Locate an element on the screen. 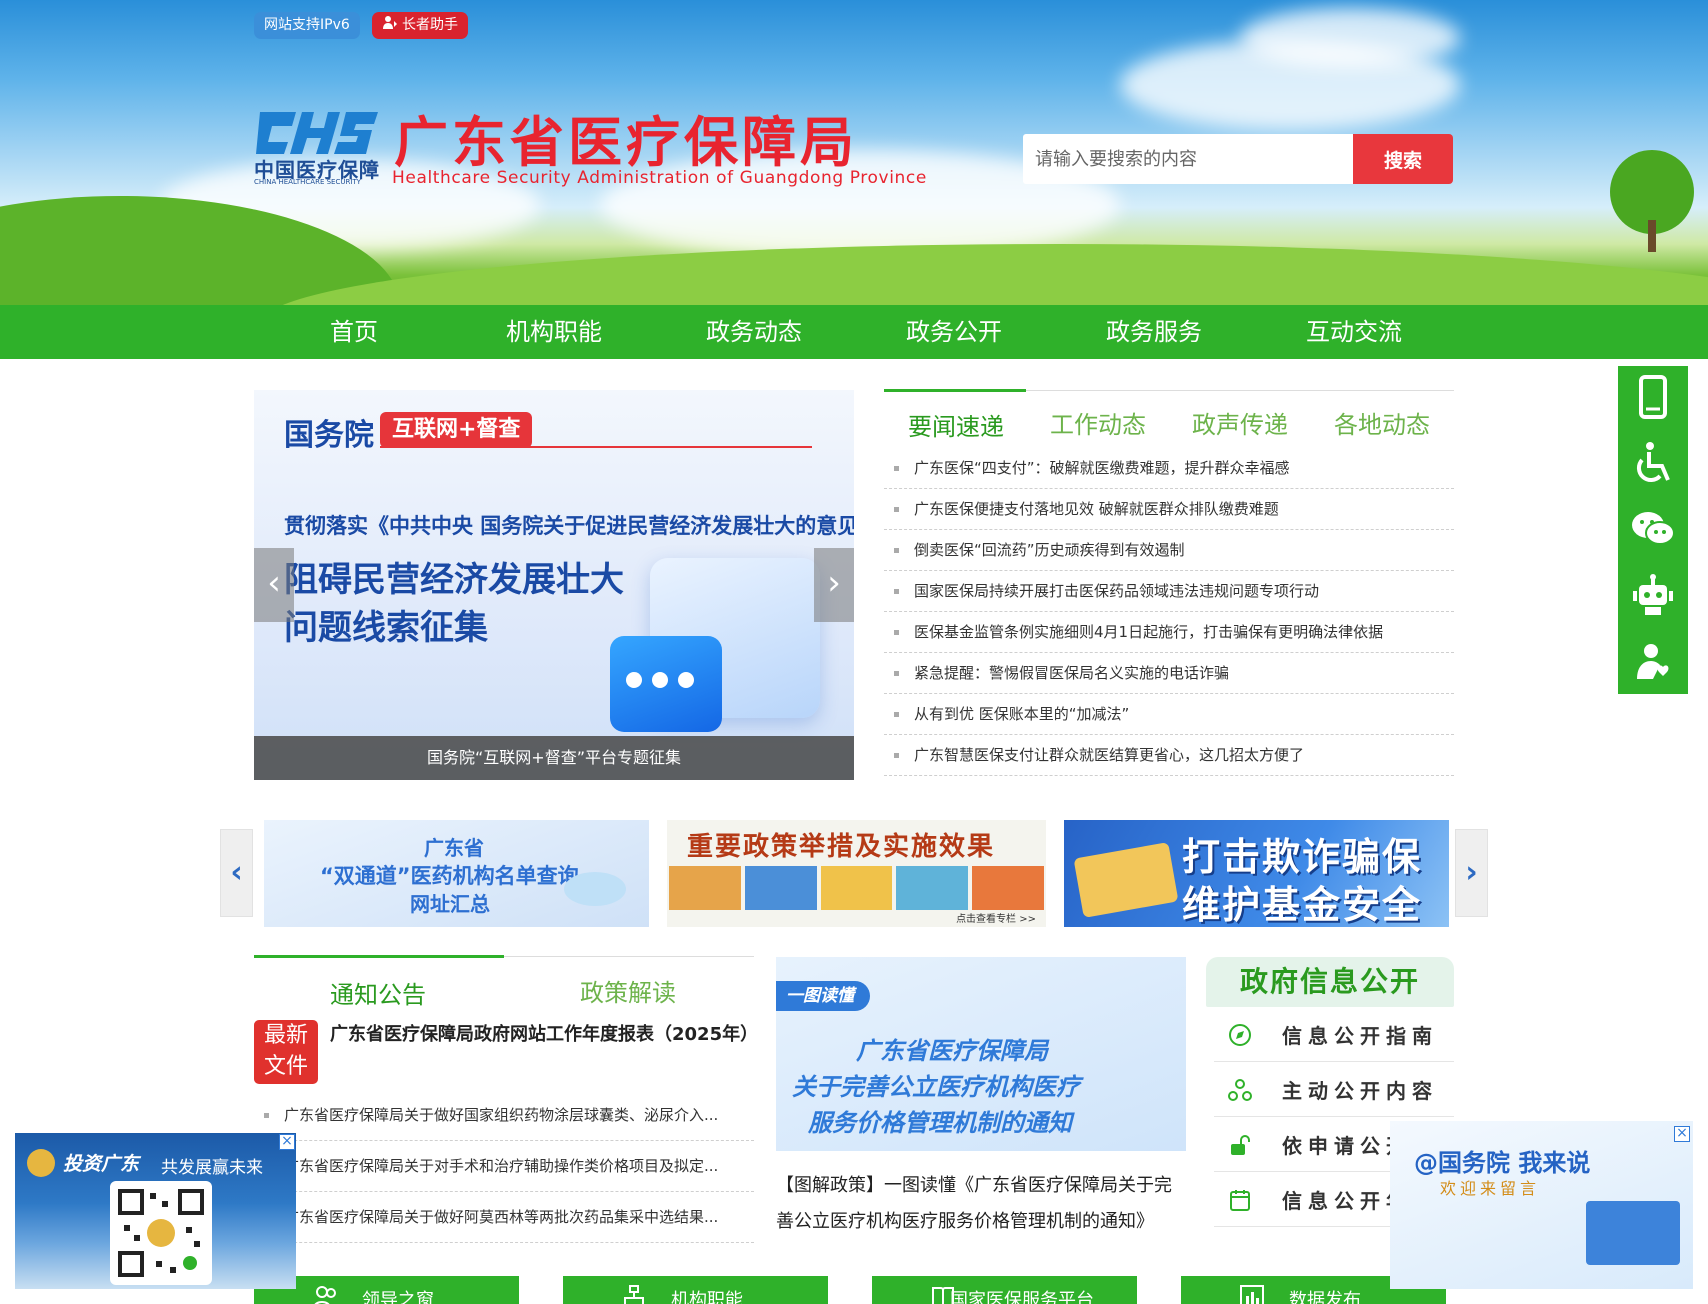  news-item: 国家医保局持续开展打击医保药品领域违法违规问题专项行动 is located at coordinates (1169, 591).